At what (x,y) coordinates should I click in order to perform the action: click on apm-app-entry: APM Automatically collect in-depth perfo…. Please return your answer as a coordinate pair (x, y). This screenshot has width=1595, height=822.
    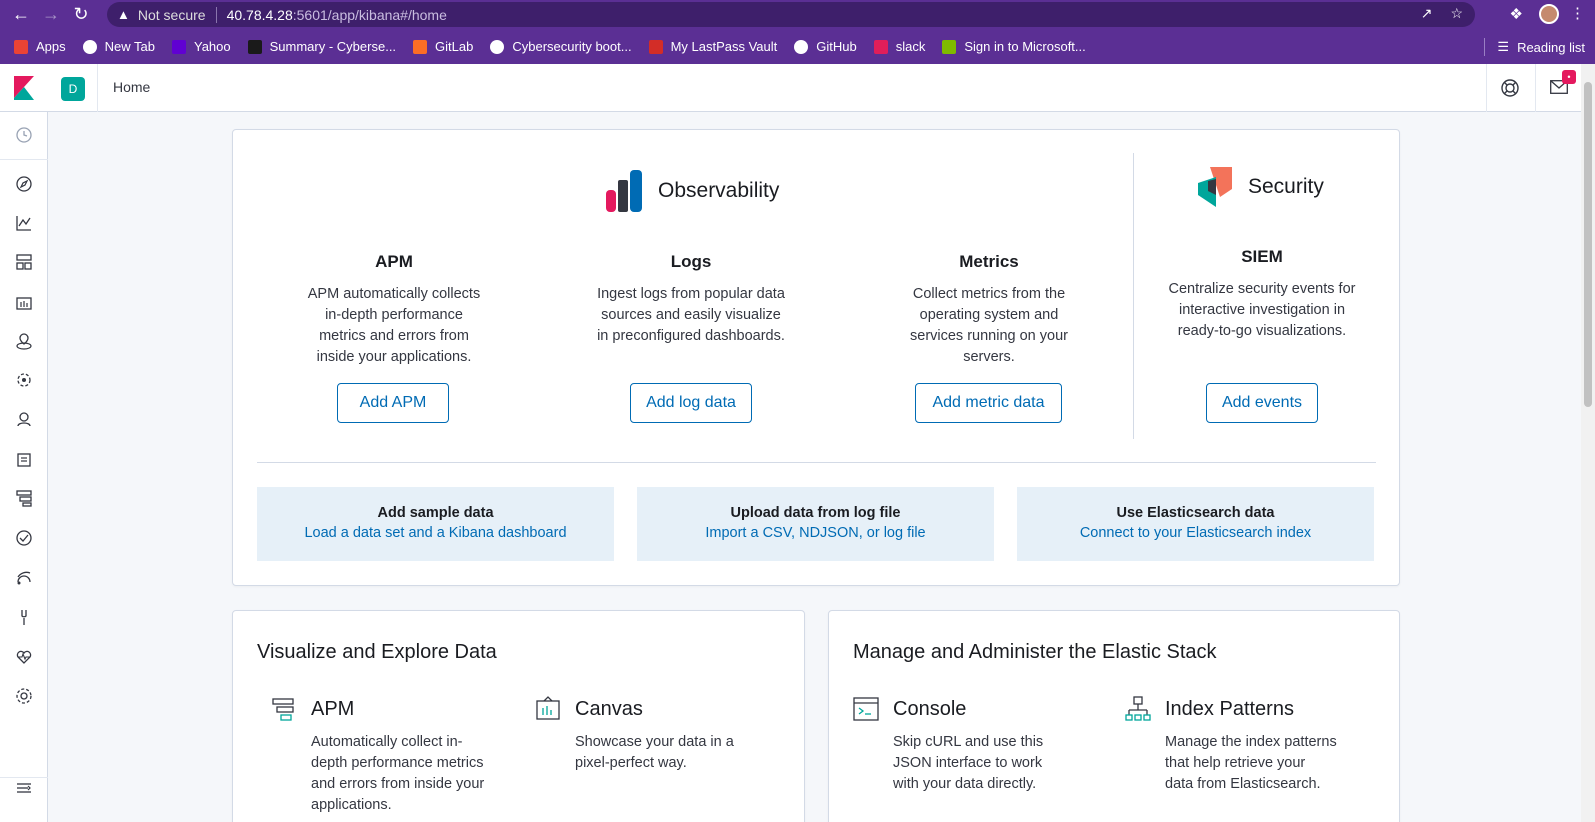
    Looking at the image, I should click on (391, 756).